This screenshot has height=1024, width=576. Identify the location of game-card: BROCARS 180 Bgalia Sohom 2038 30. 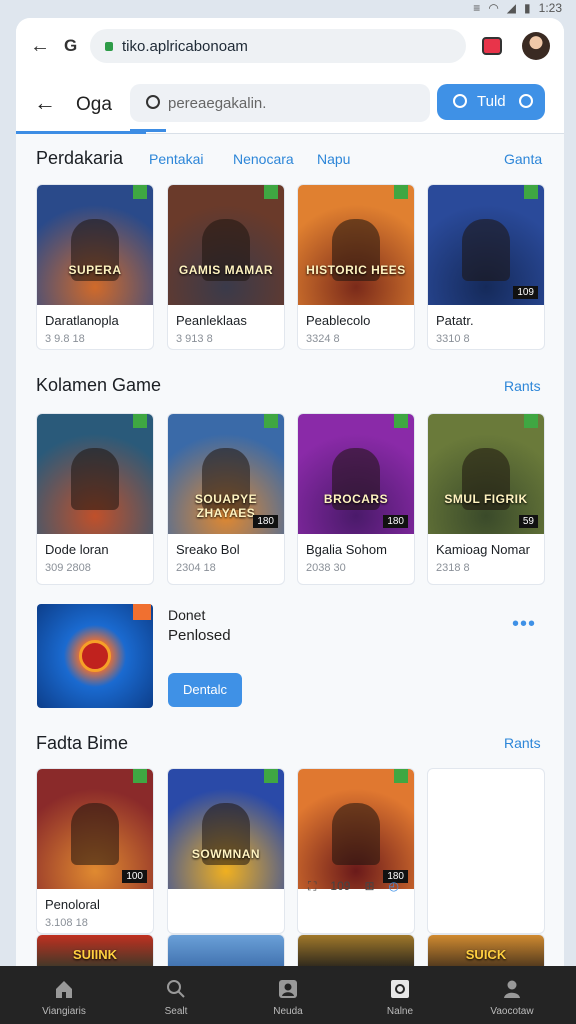
(356, 499).